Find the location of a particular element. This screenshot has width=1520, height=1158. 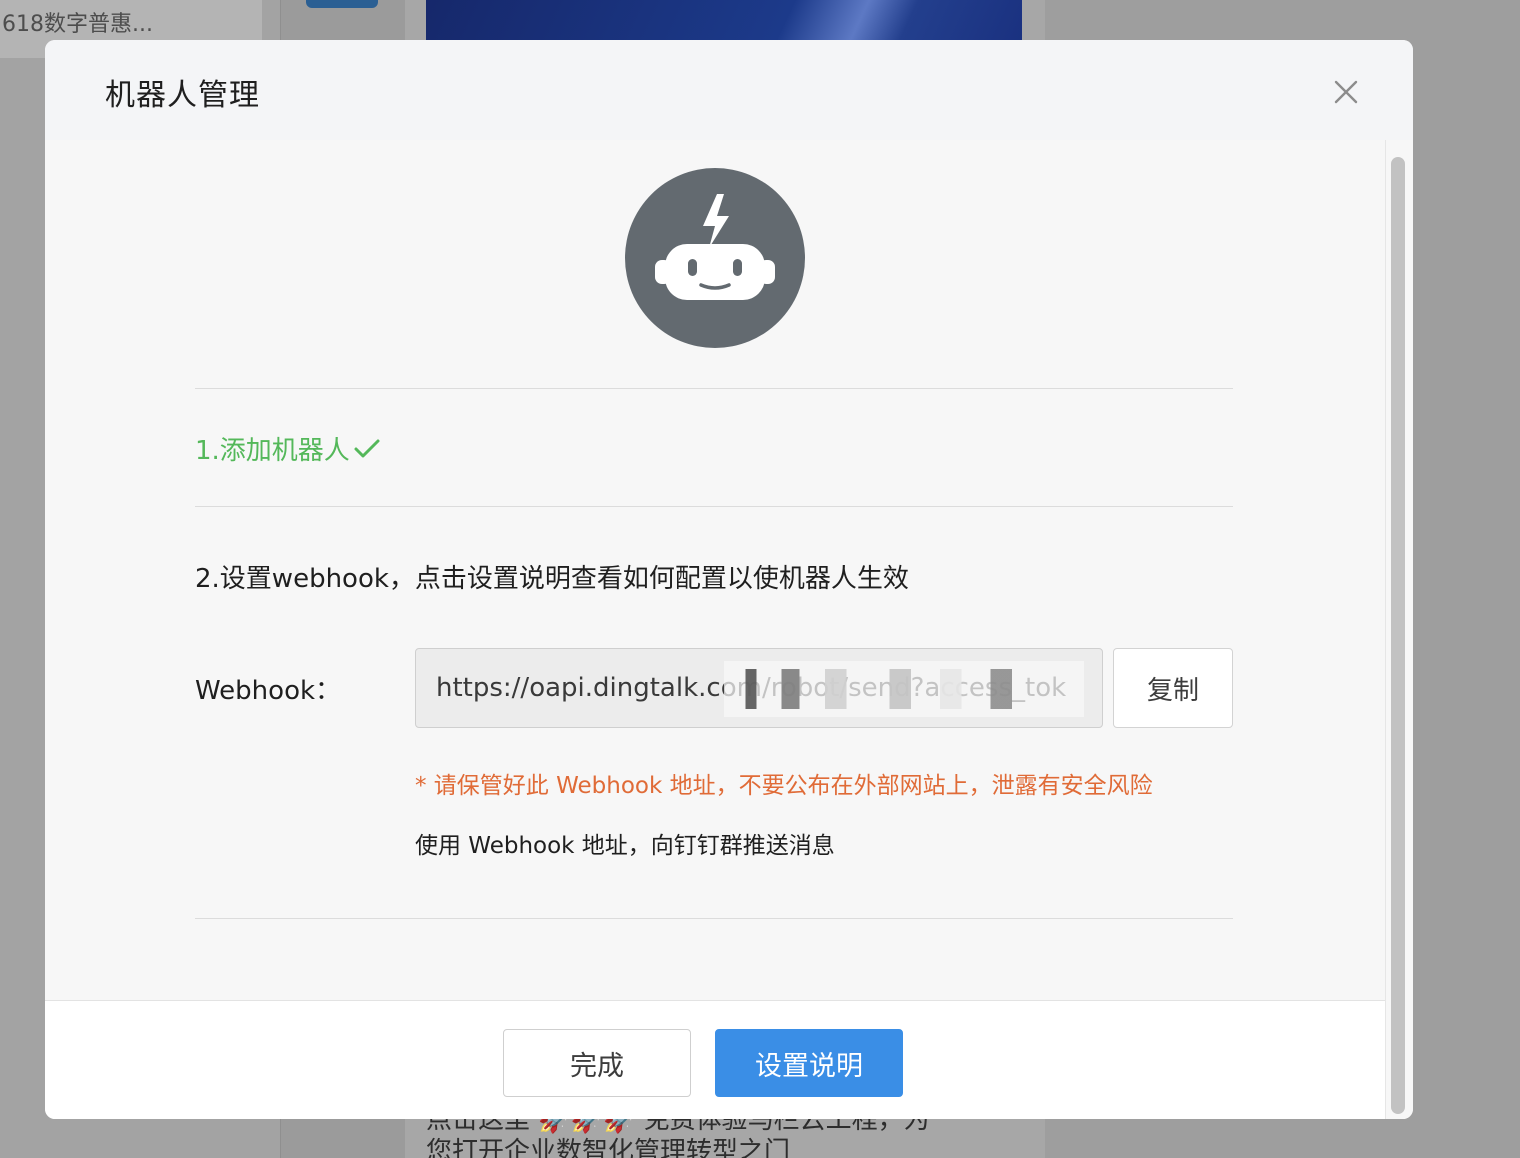

step-set-webhook: 2.设置webhook，点击设置说明查看如何配置以使机器人生效 is located at coordinates (552, 579).